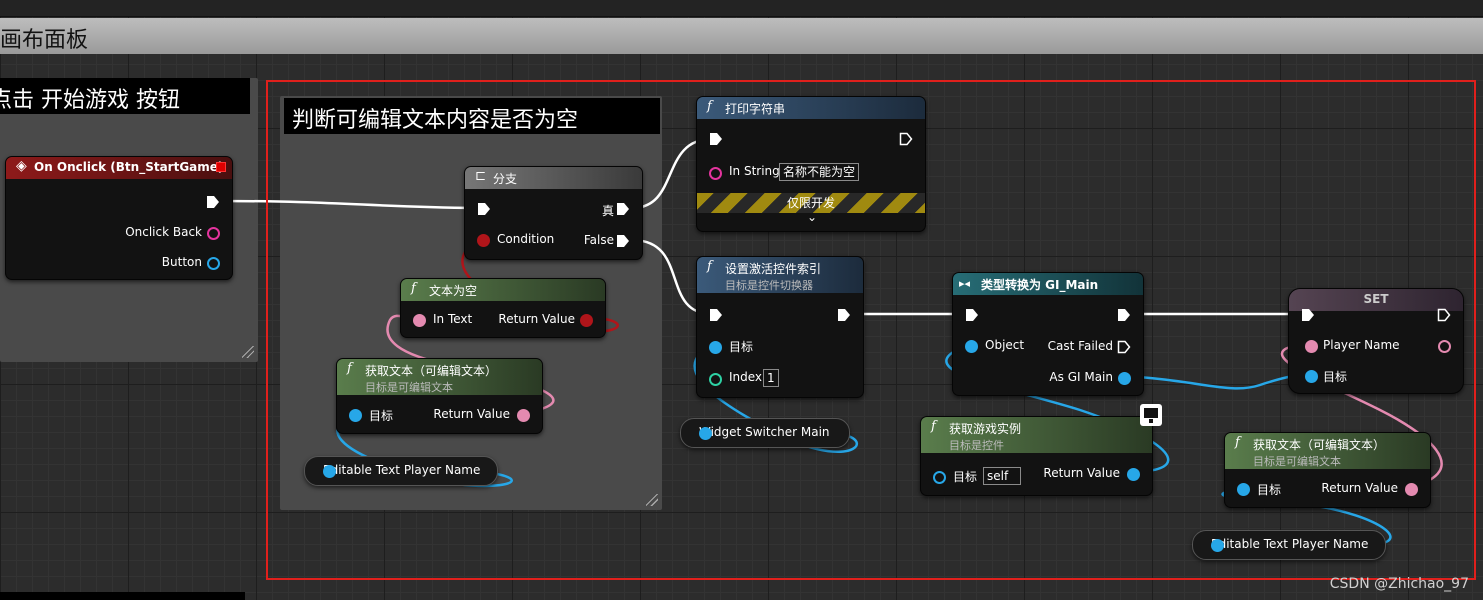  Describe the element at coordinates (1361, 345) in the screenshot. I see `pin-label-player-name: Player Name` at that location.